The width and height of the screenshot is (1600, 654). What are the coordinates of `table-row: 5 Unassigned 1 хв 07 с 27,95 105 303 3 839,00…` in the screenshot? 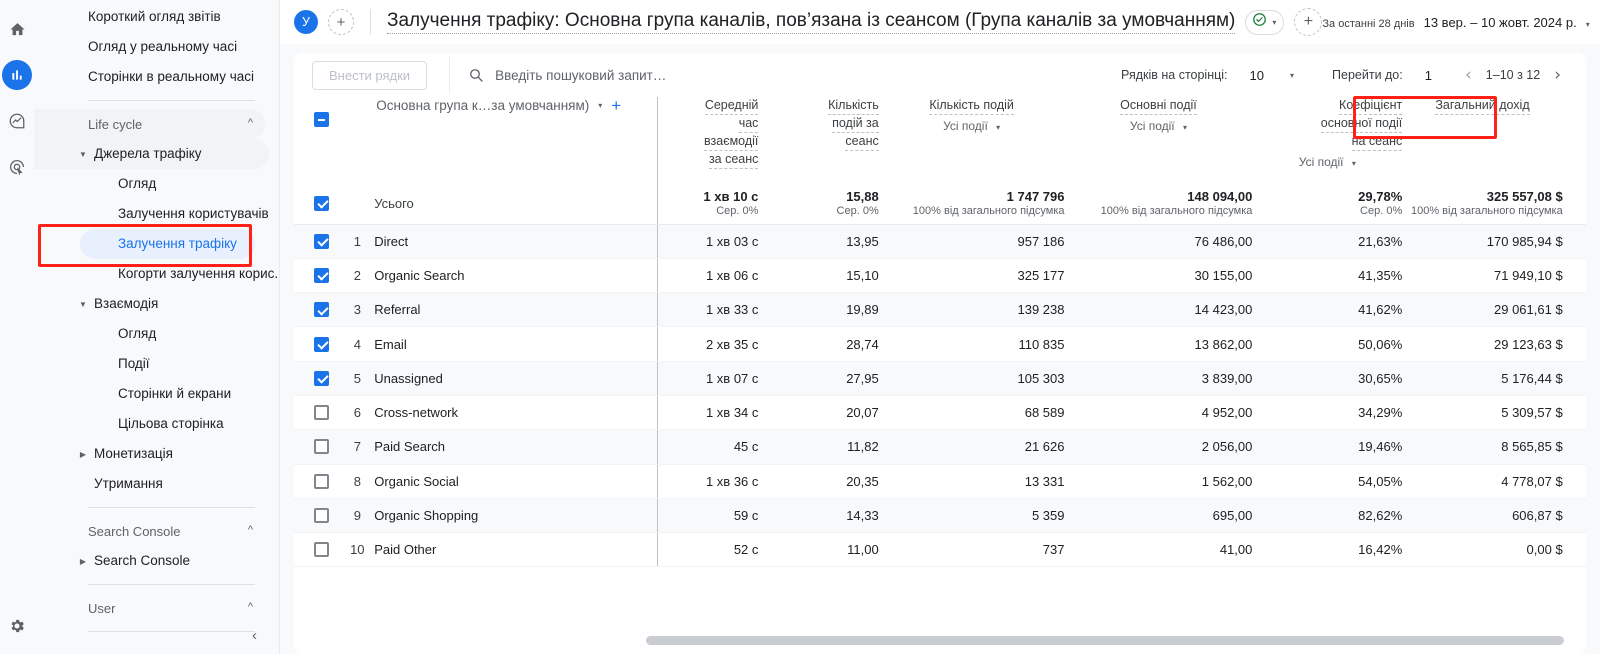 It's located at (940, 378).